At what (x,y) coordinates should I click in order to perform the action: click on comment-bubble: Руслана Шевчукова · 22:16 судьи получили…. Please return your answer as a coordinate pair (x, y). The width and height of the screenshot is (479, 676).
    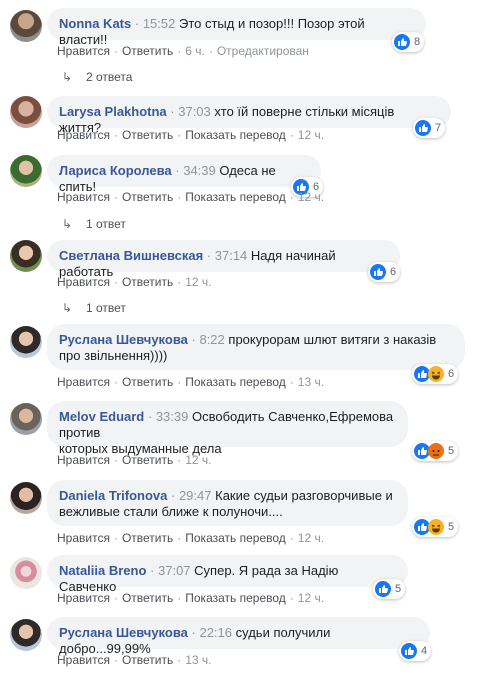
    Looking at the image, I should click on (238, 636).